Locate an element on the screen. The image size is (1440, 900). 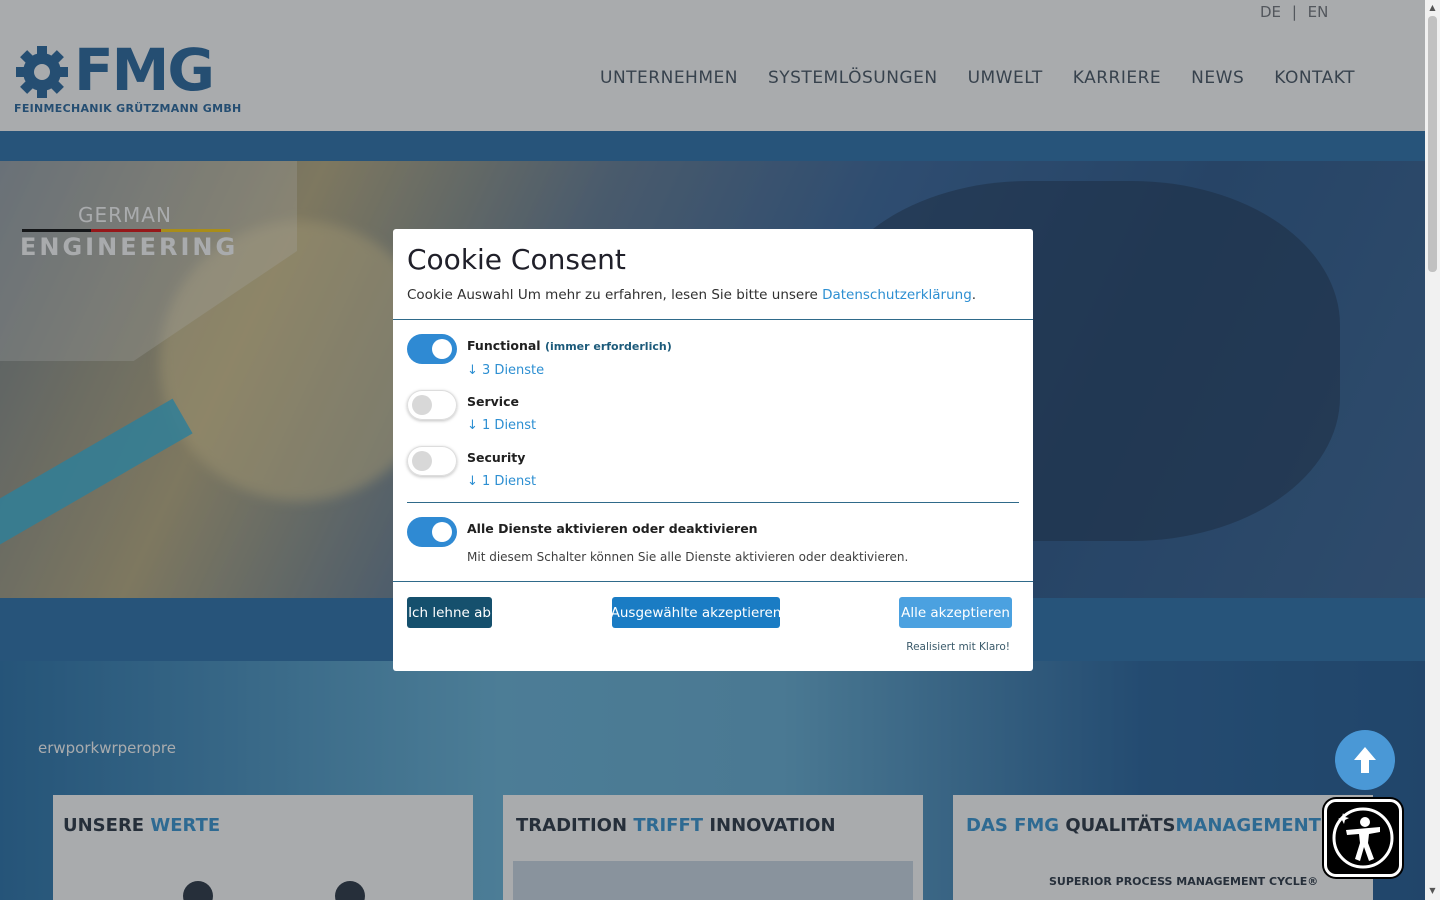
accessibility-button is located at coordinates (1363, 838).